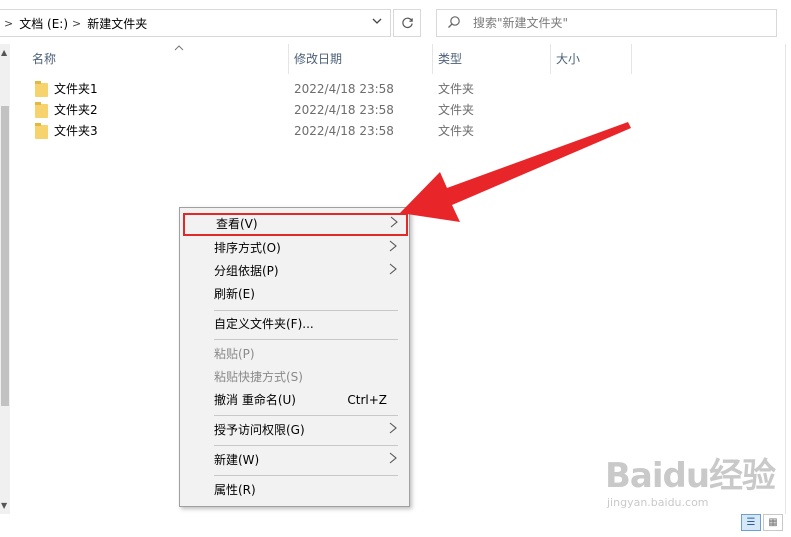 Image resolution: width=791 pixels, height=537 pixels. I want to click on menu-item-label: 新建(W), so click(237, 460).